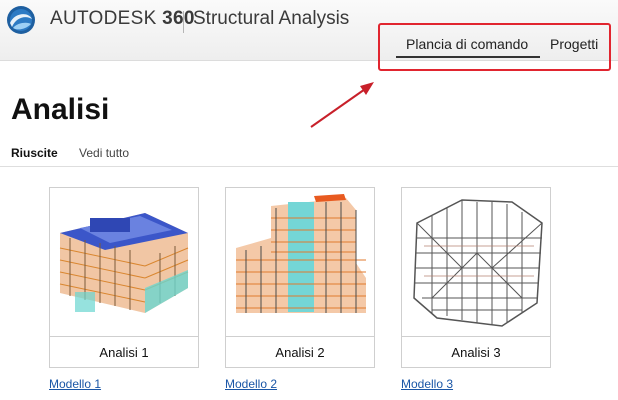 This screenshot has width=618, height=400. Describe the element at coordinates (60, 109) in the screenshot. I see `page-title: Analisi` at that location.